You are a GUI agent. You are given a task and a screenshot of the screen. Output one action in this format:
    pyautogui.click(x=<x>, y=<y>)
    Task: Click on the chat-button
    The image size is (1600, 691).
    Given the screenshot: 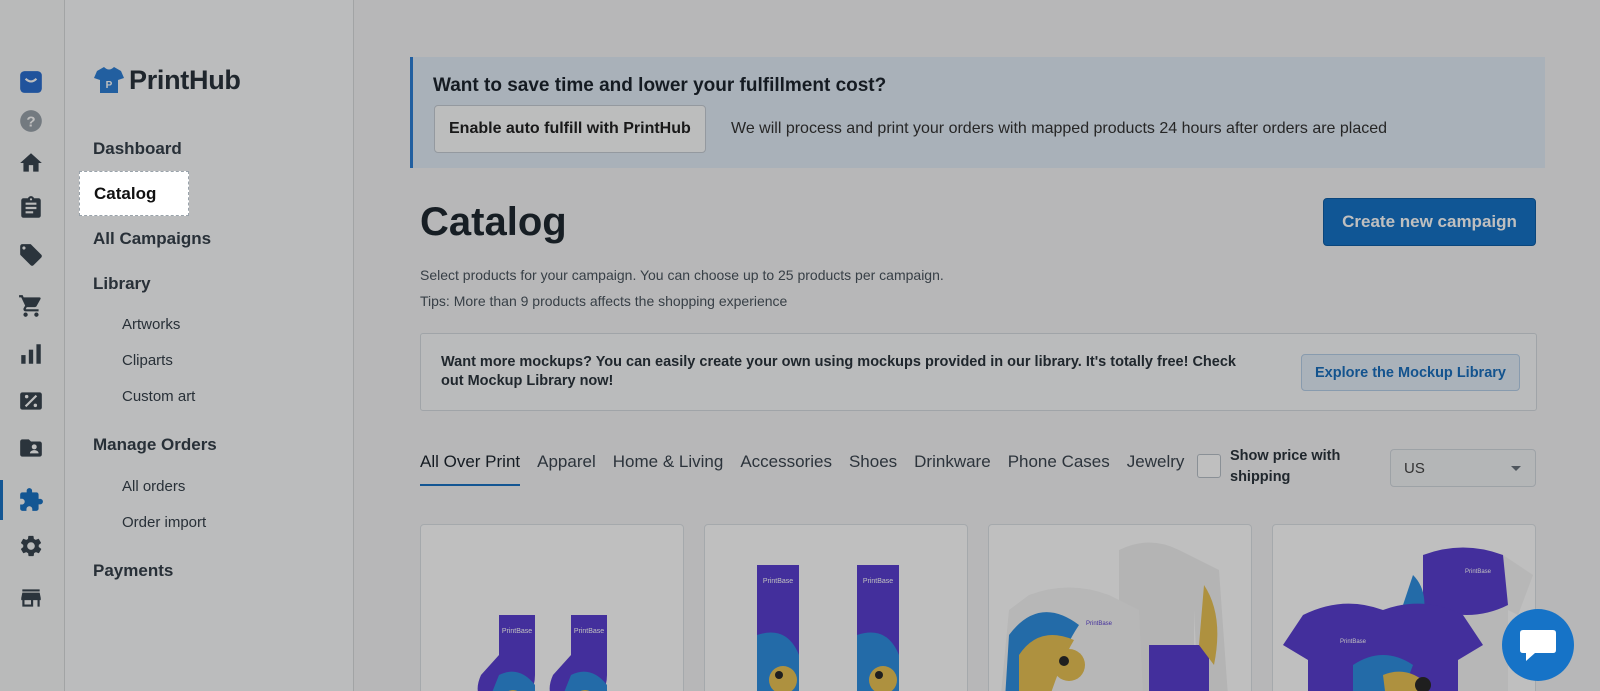 What is the action you would take?
    pyautogui.click(x=1538, y=645)
    